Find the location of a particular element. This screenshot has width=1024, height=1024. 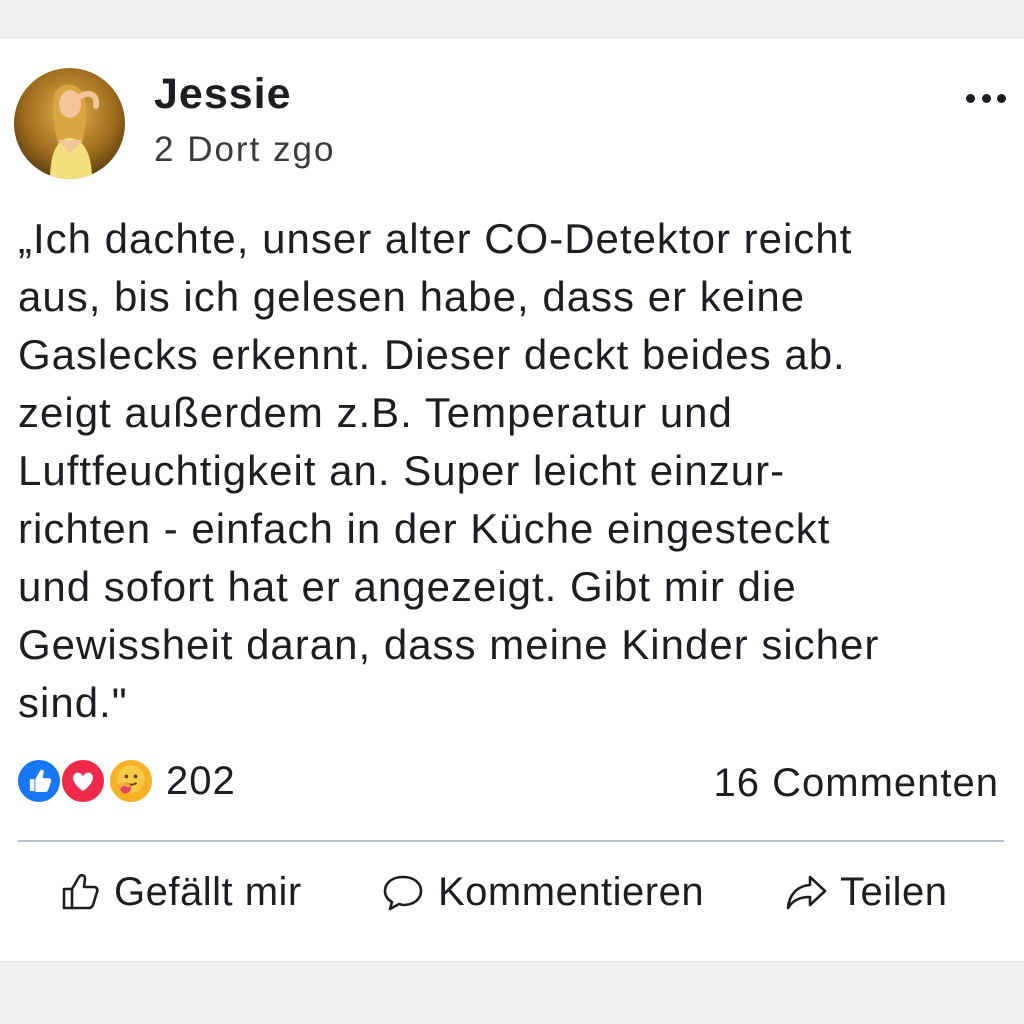

reactions-summary: 202 is located at coordinates (126, 781).